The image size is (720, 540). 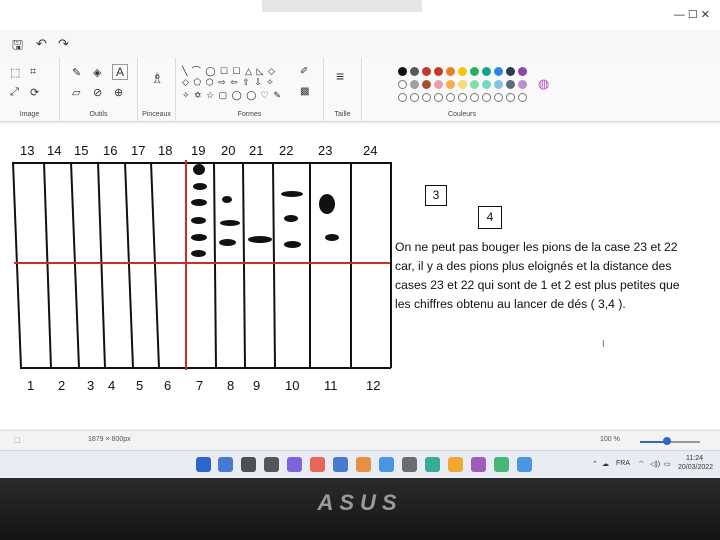 What do you see at coordinates (168, 385) in the screenshot?
I see `point-number: 6` at bounding box center [168, 385].